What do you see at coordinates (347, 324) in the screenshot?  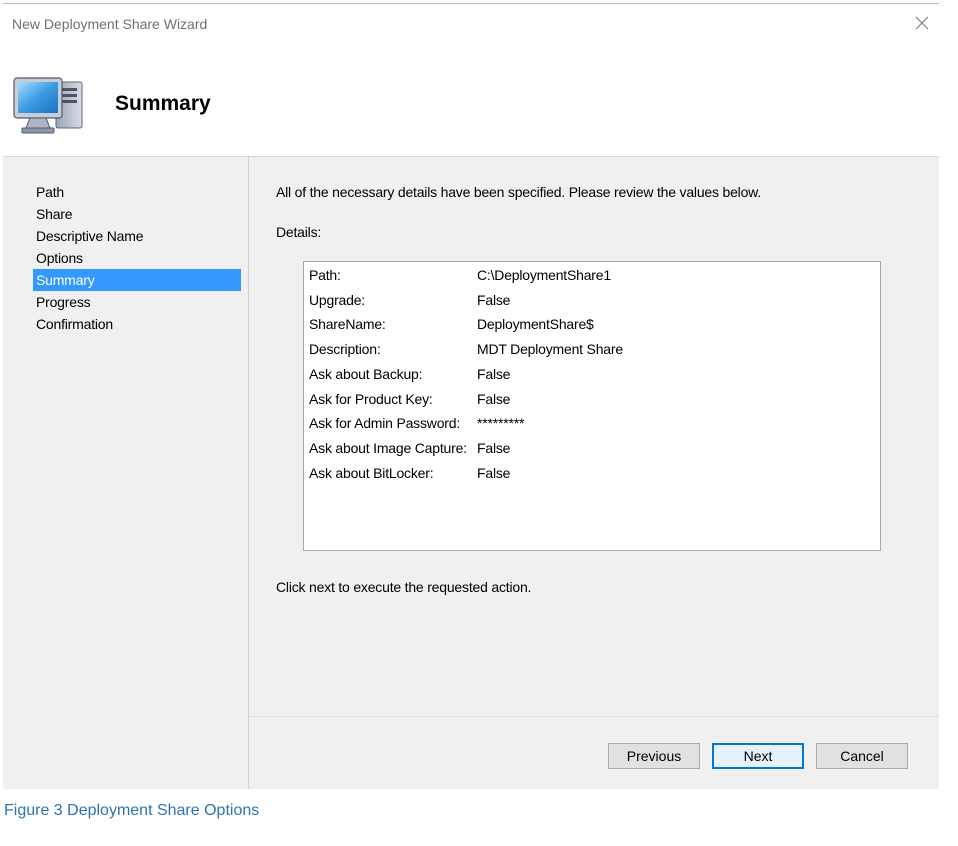 I see `details-key: ShareName:` at bounding box center [347, 324].